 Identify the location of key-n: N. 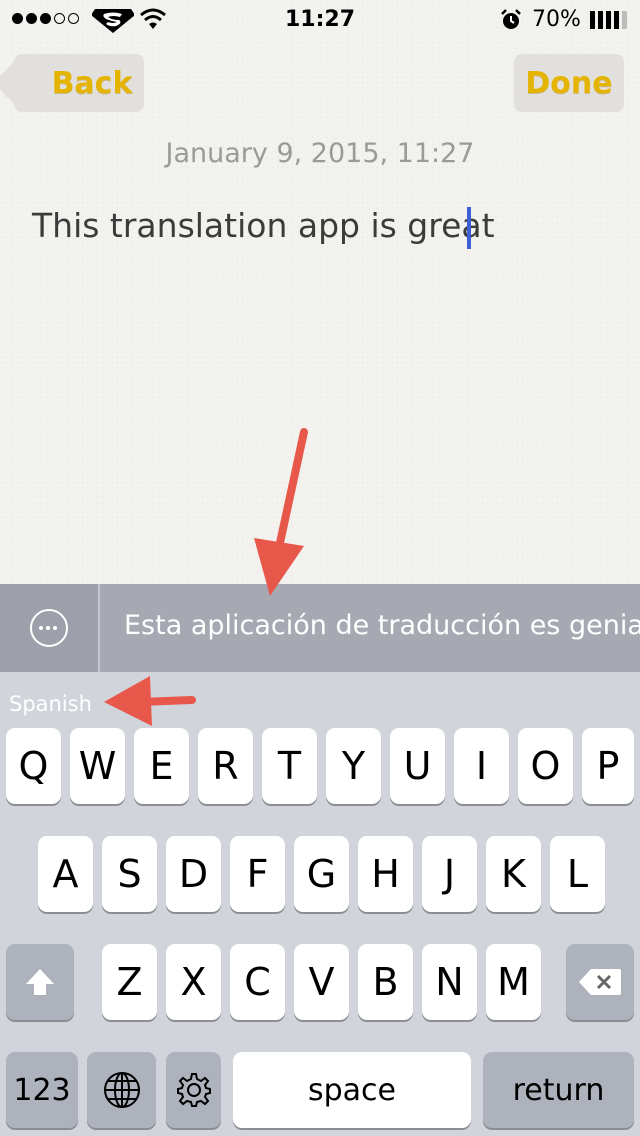
(449, 982).